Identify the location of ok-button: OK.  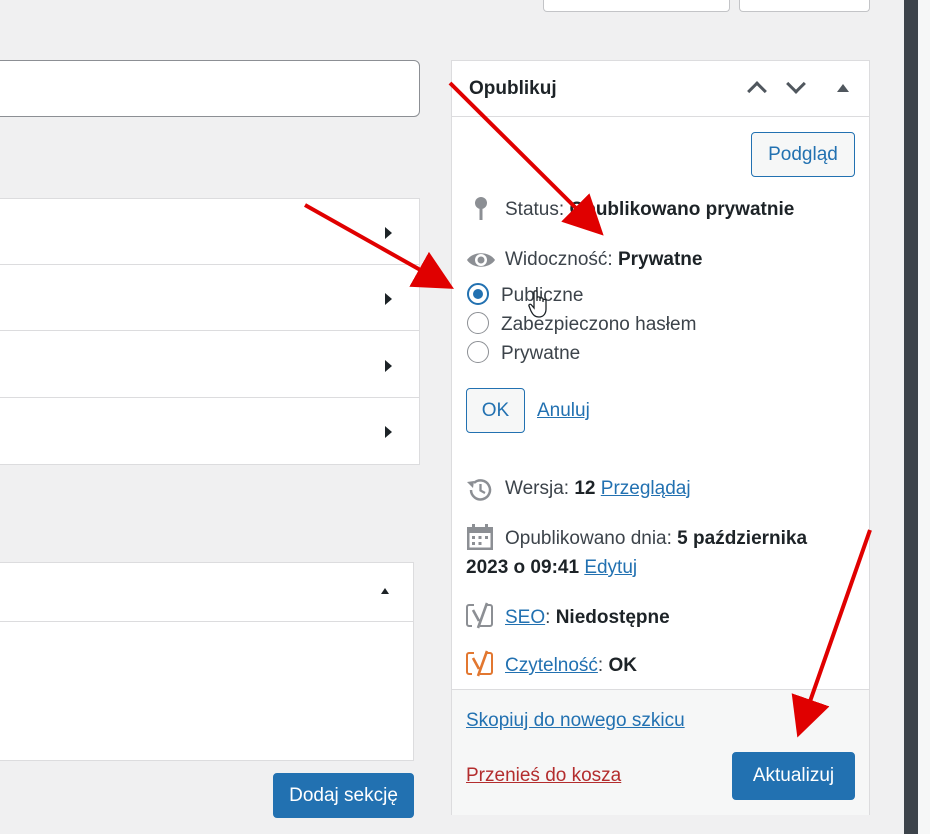
(495, 410).